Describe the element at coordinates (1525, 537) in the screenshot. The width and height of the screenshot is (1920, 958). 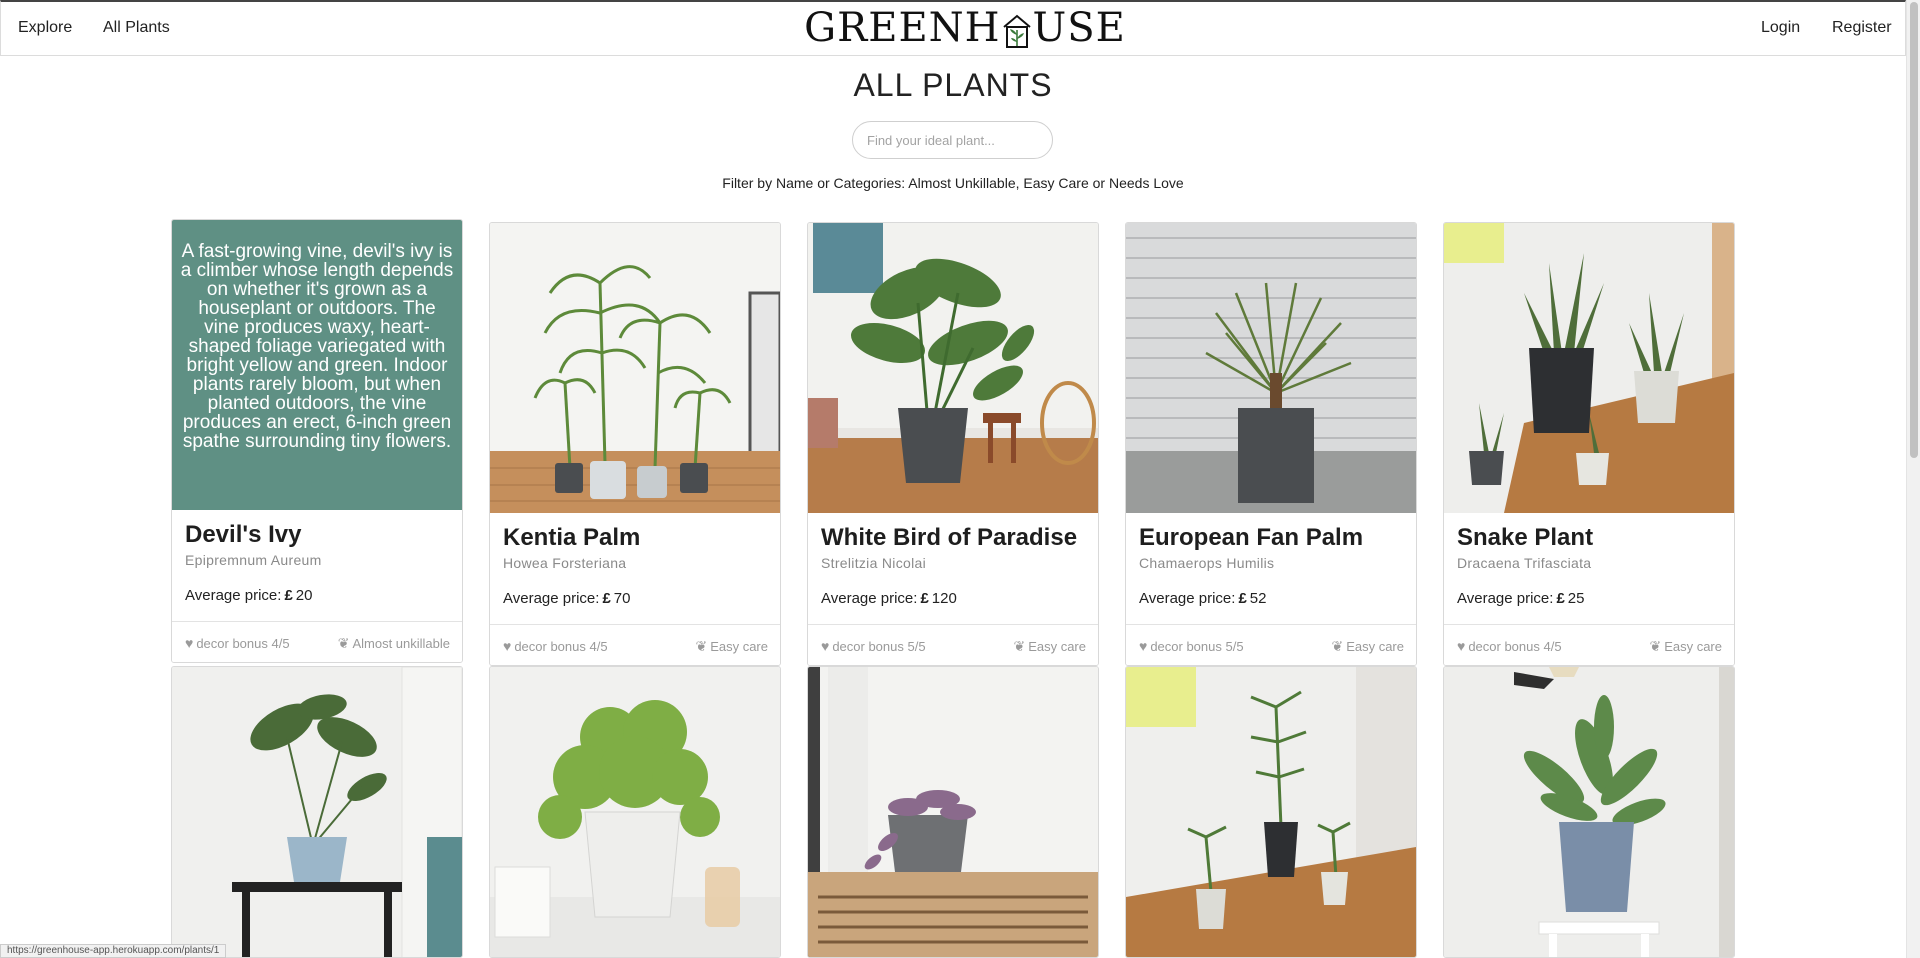
I see `plant-name: Snake Plant` at that location.